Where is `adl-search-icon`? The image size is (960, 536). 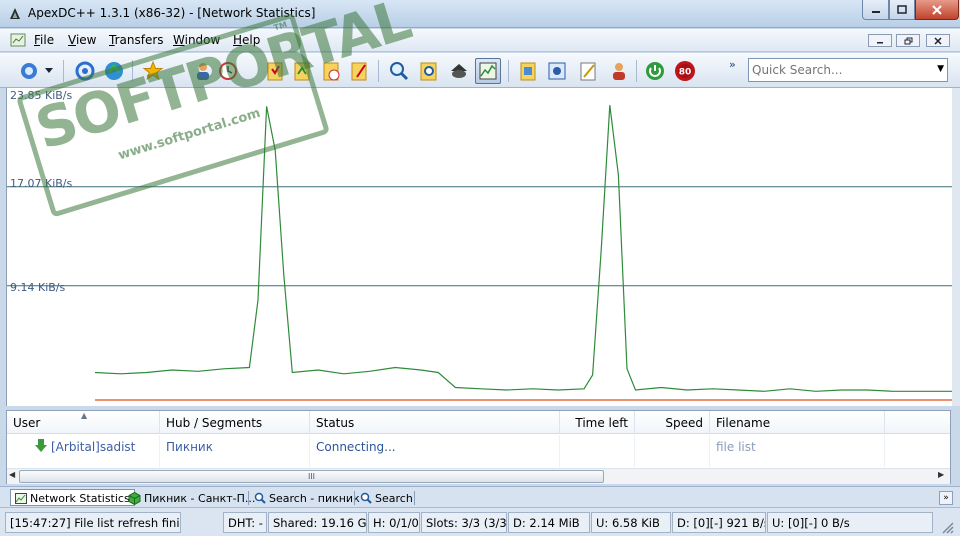
adl-search-icon is located at coordinates (428, 71).